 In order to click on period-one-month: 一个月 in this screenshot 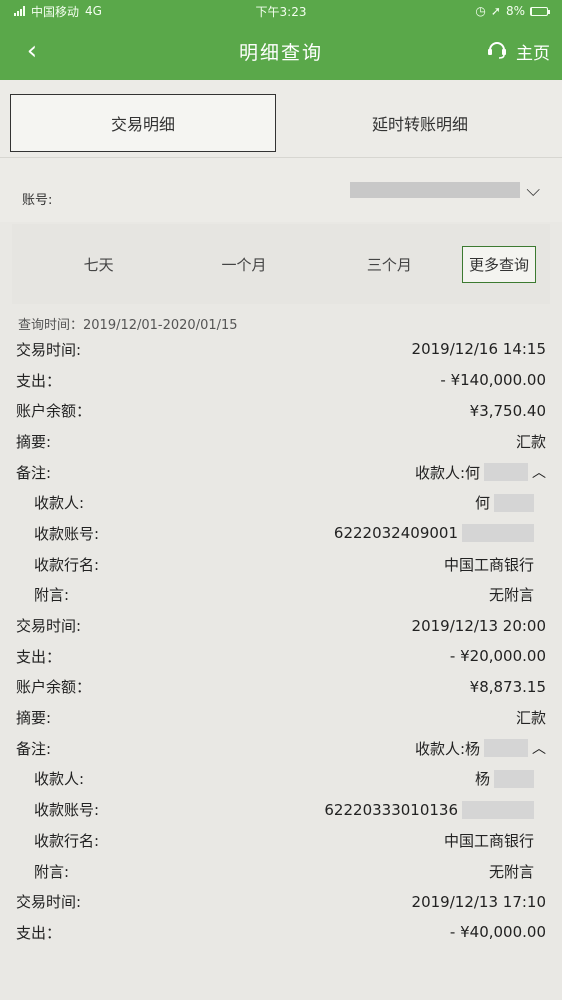, I will do `click(243, 264)`.